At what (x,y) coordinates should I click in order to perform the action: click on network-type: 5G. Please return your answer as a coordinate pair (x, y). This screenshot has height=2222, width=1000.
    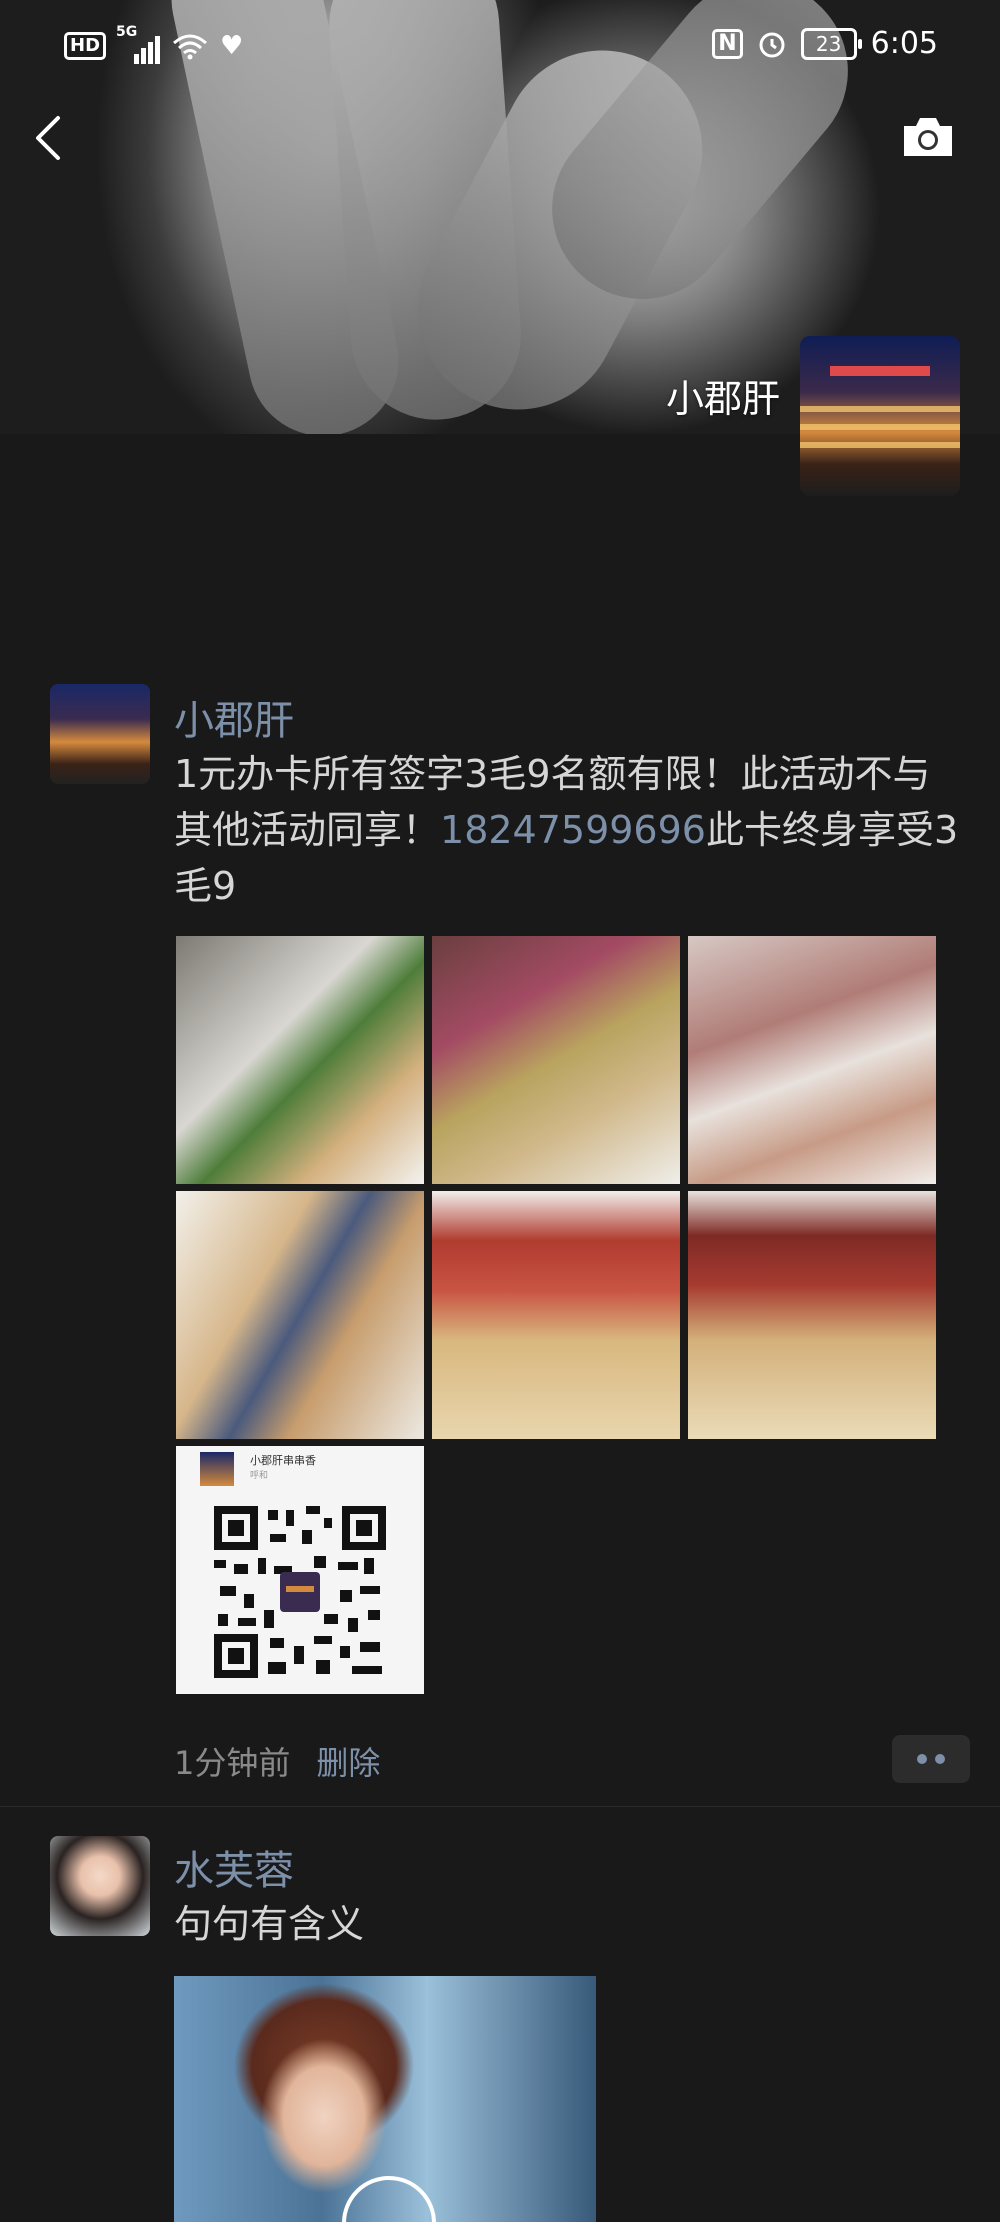
    Looking at the image, I should click on (127, 32).